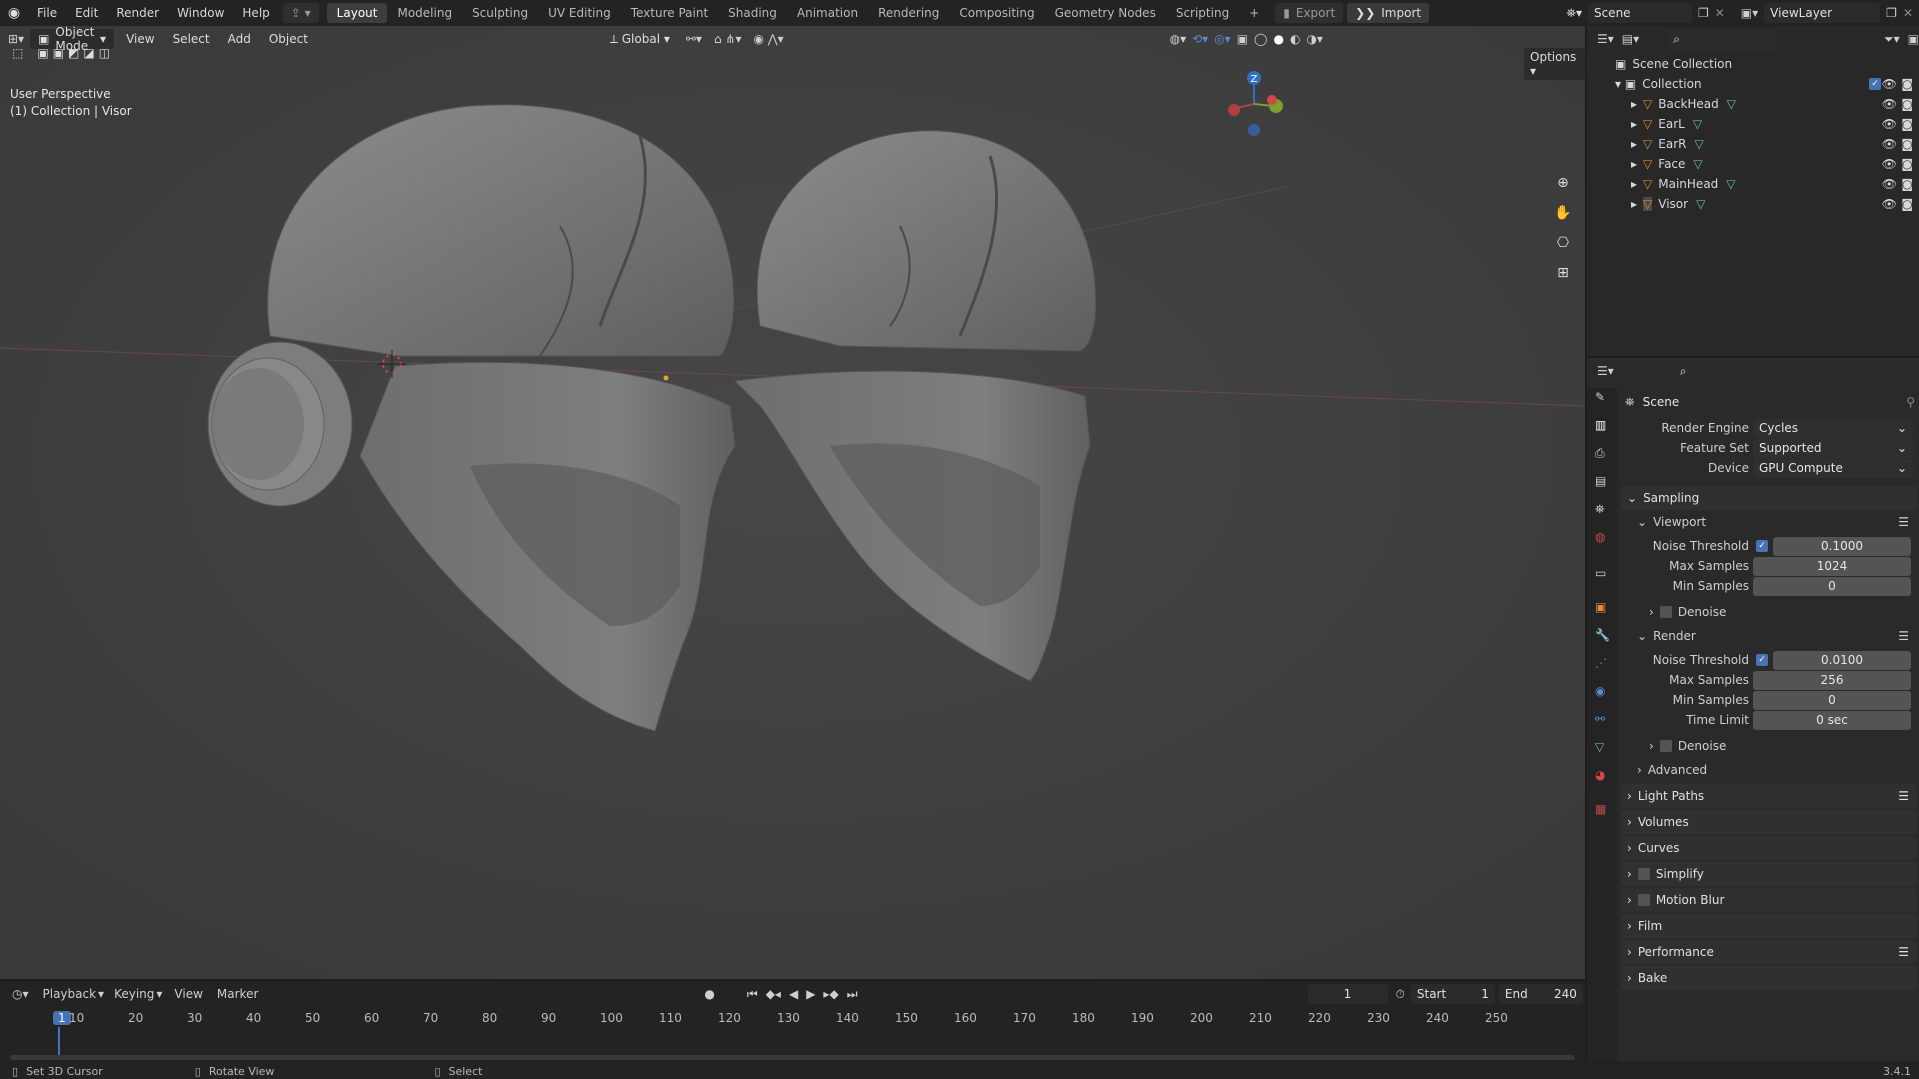 Image resolution: width=1919 pixels, height=1079 pixels. I want to click on outliner-type-icon: ☰▾, so click(1605, 39).